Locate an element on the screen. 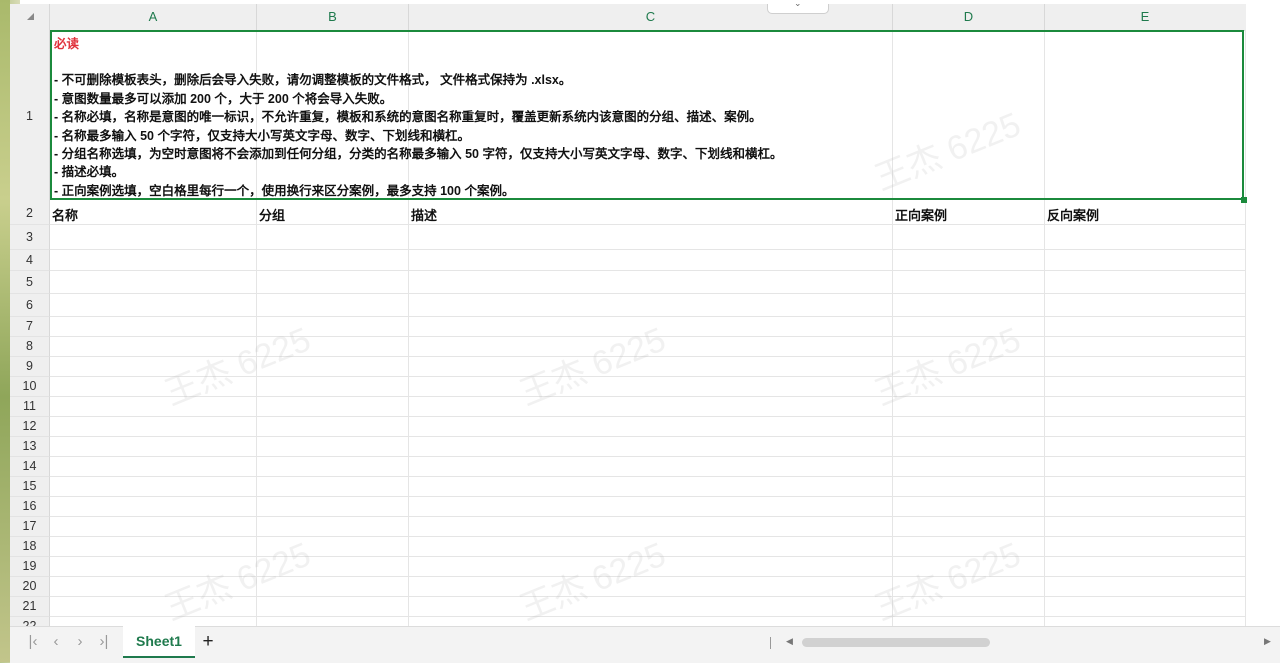 This screenshot has width=1280, height=663. first-sheet-button: |‹ is located at coordinates (33, 641).